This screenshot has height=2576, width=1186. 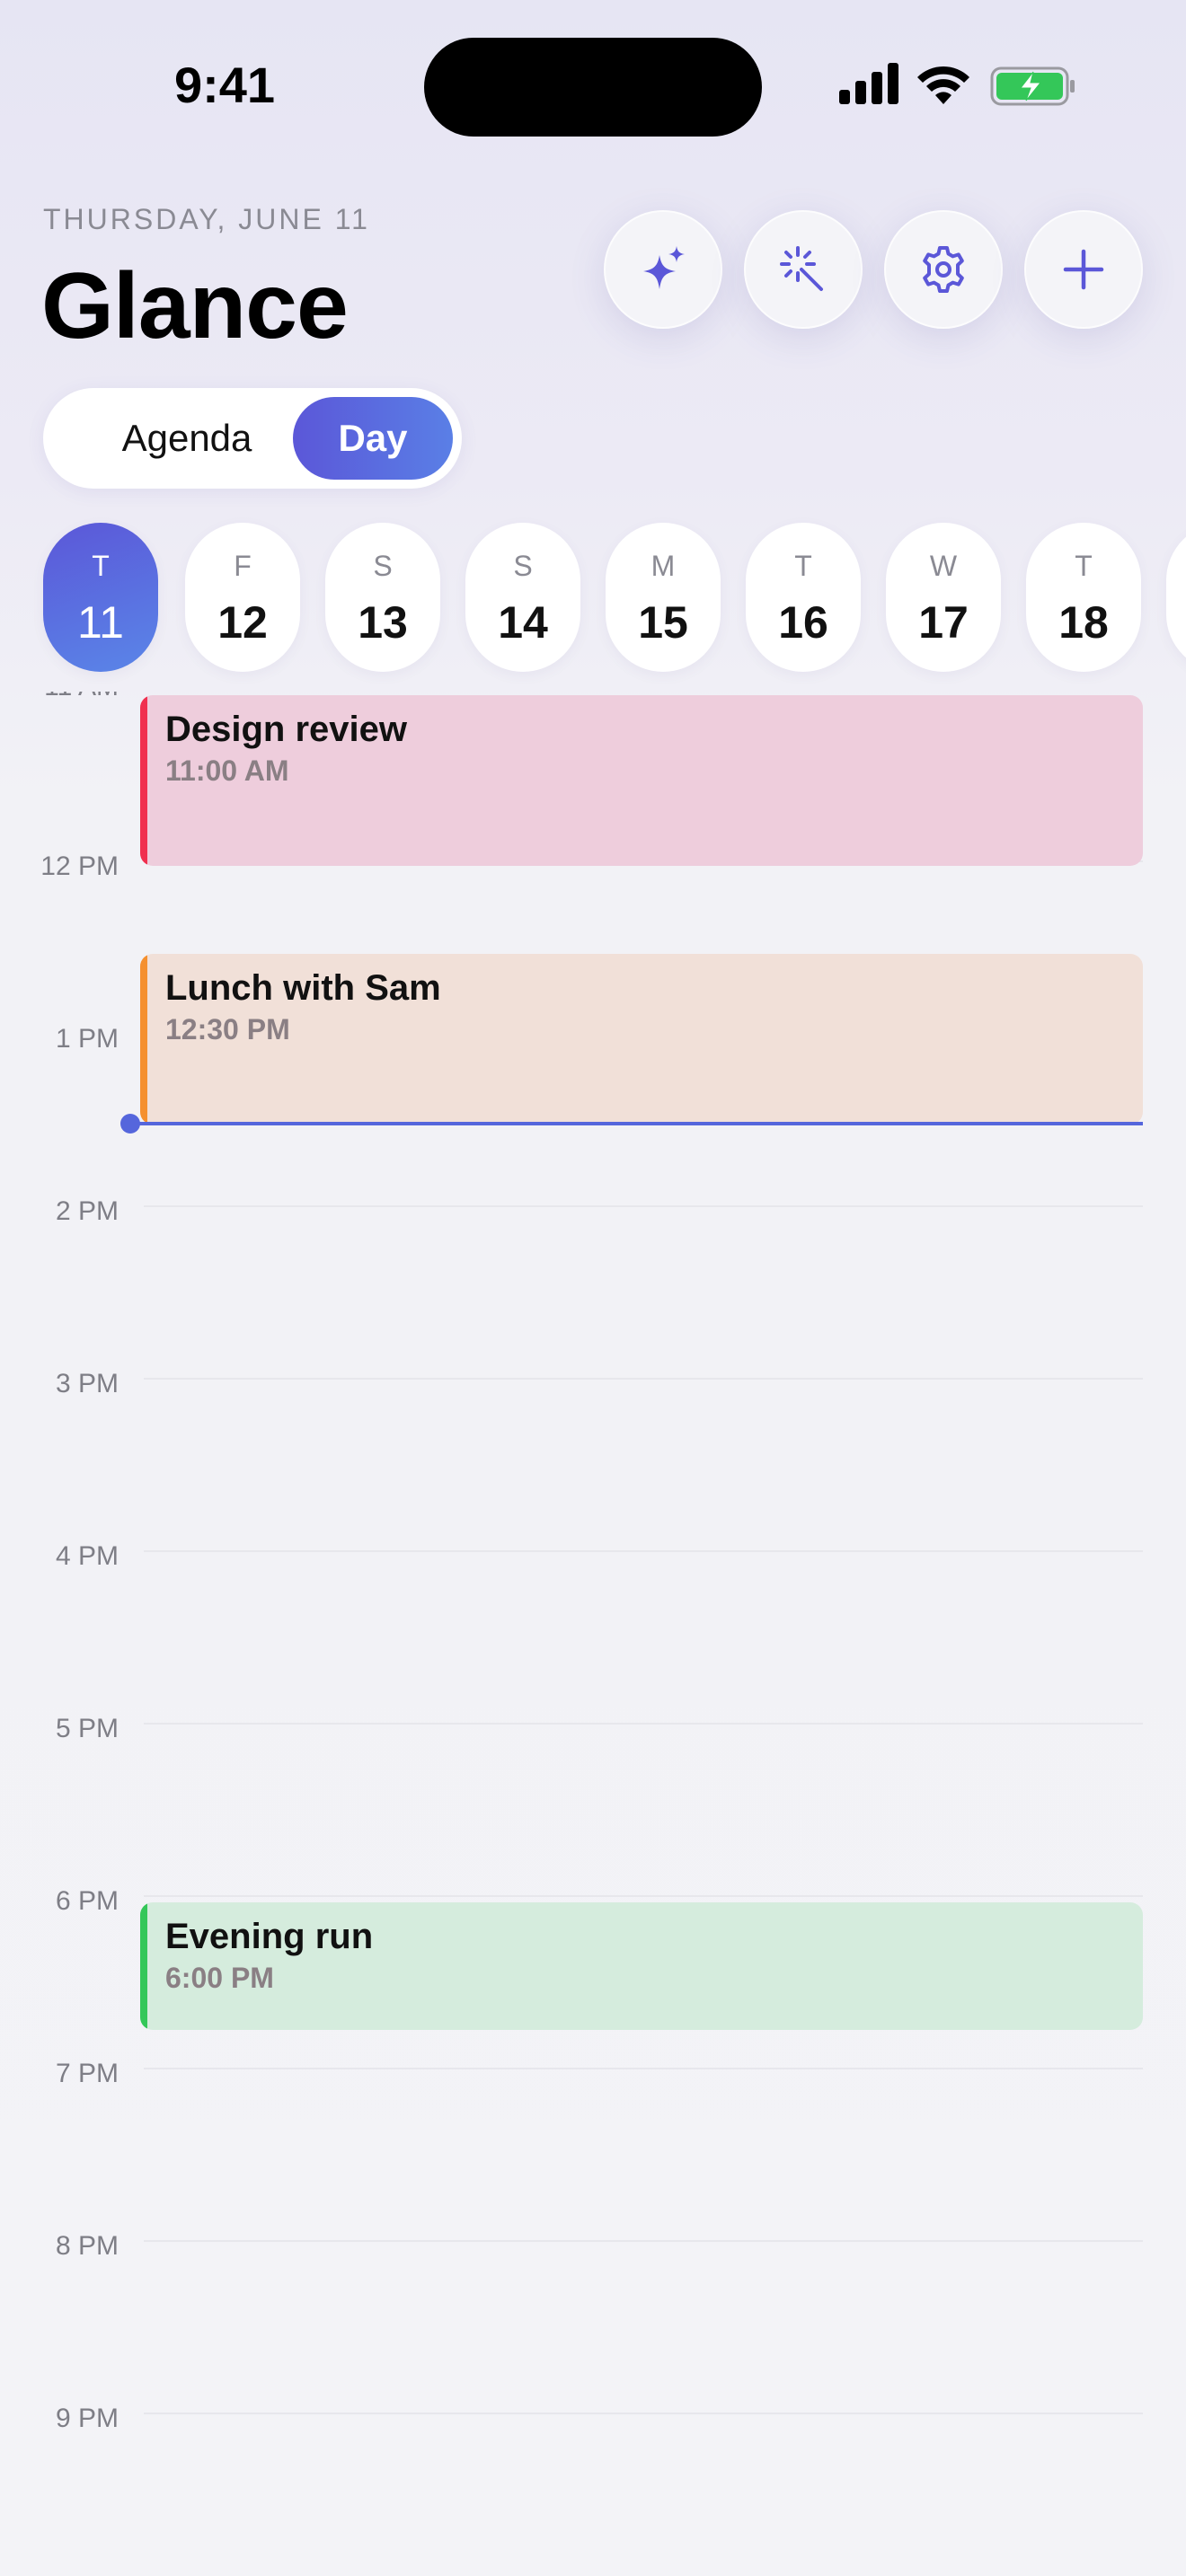 What do you see at coordinates (87, 1039) in the screenshot?
I see `hour-label: 1 PM` at bounding box center [87, 1039].